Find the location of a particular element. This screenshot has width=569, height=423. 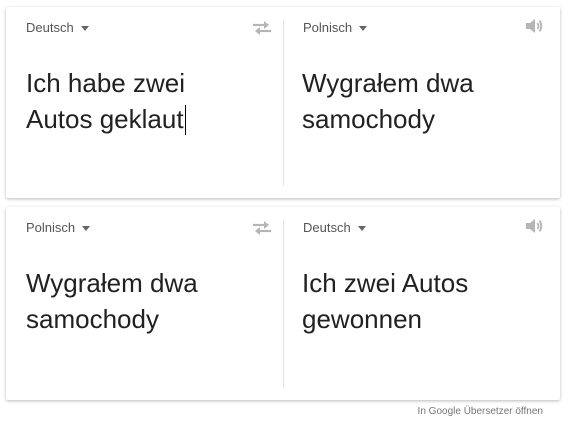

translation-text-line: Wygrałem dwa is located at coordinates (388, 83).